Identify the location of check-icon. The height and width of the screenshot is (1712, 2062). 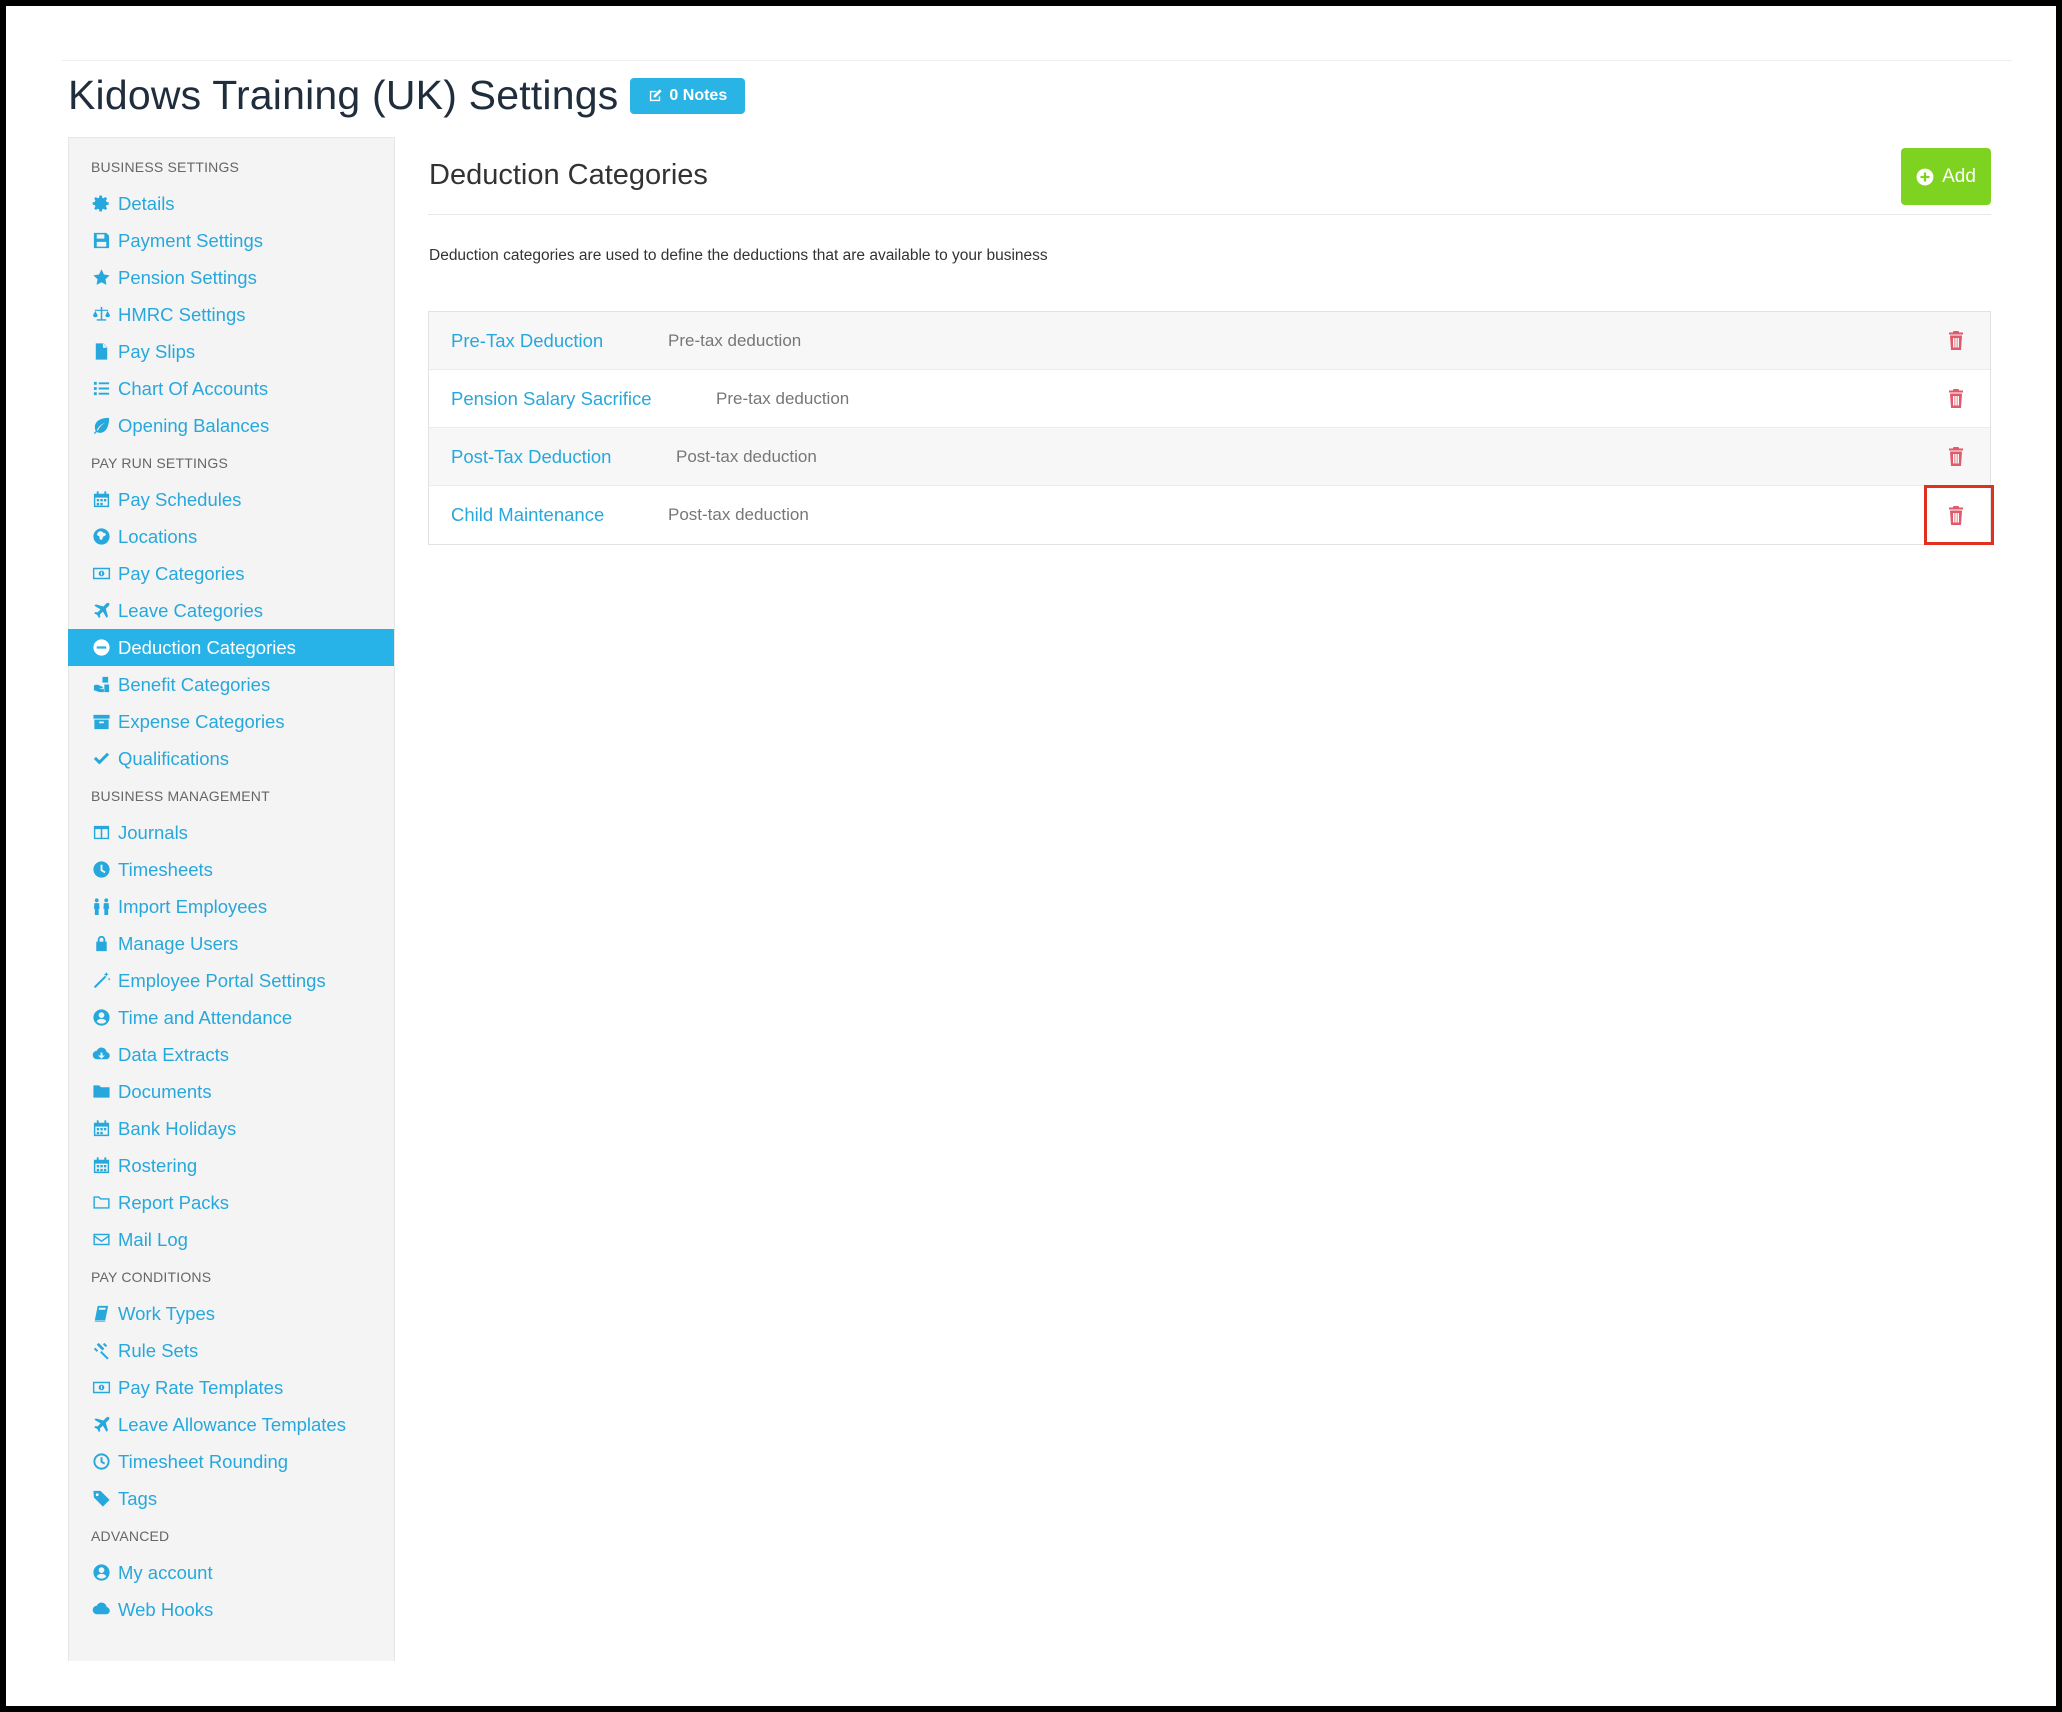
(101, 758).